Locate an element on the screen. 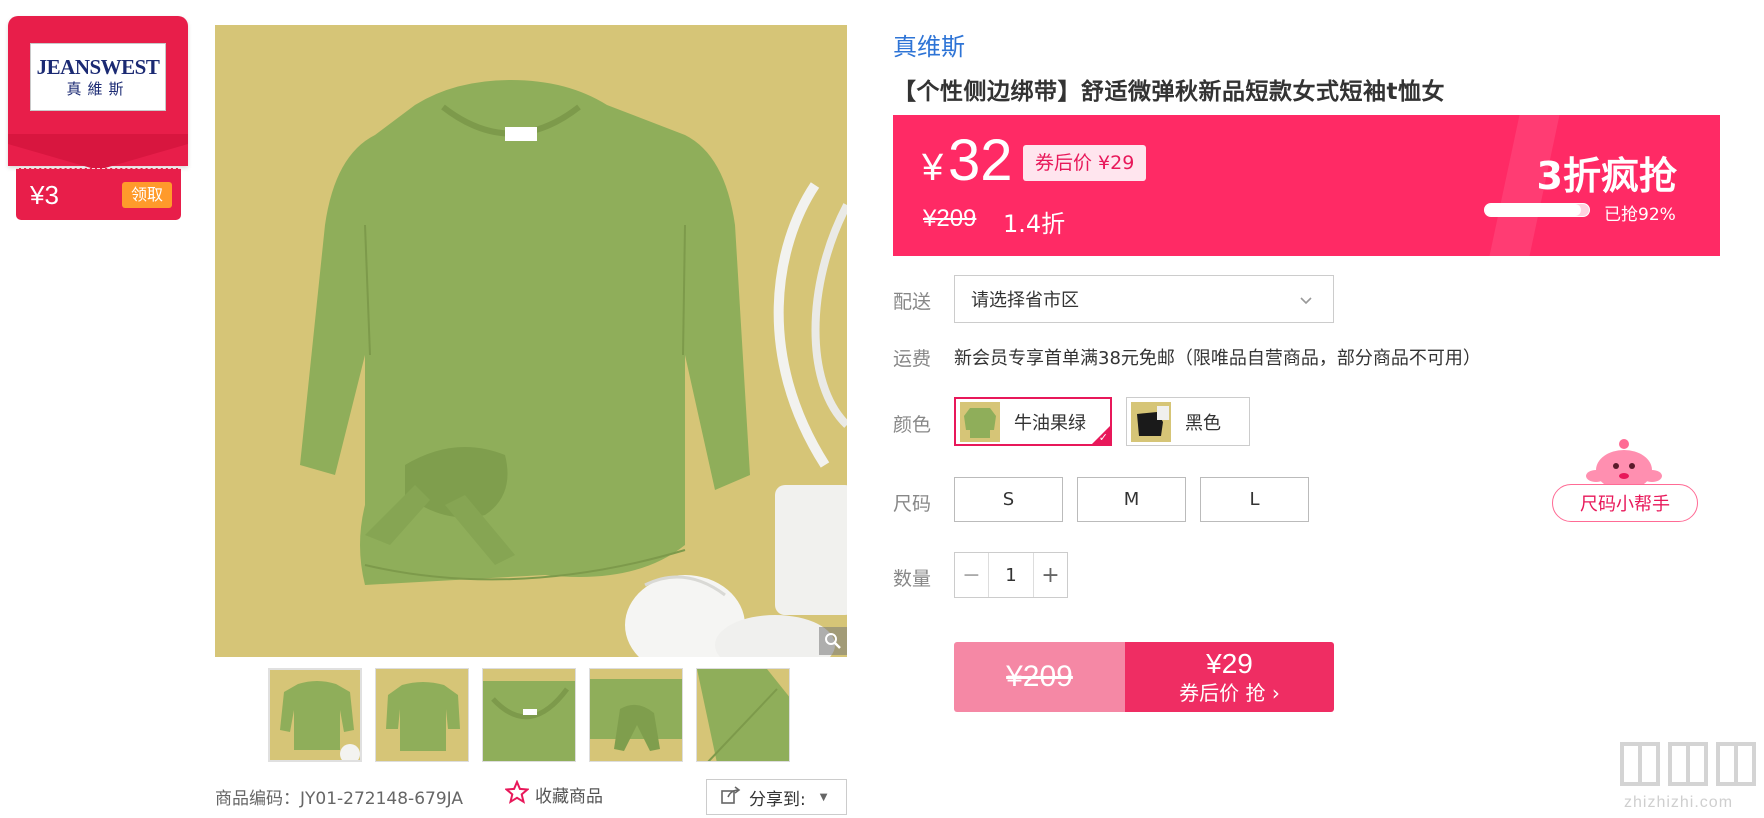  watermark-text: zhizhizhi.com is located at coordinates (1679, 802).